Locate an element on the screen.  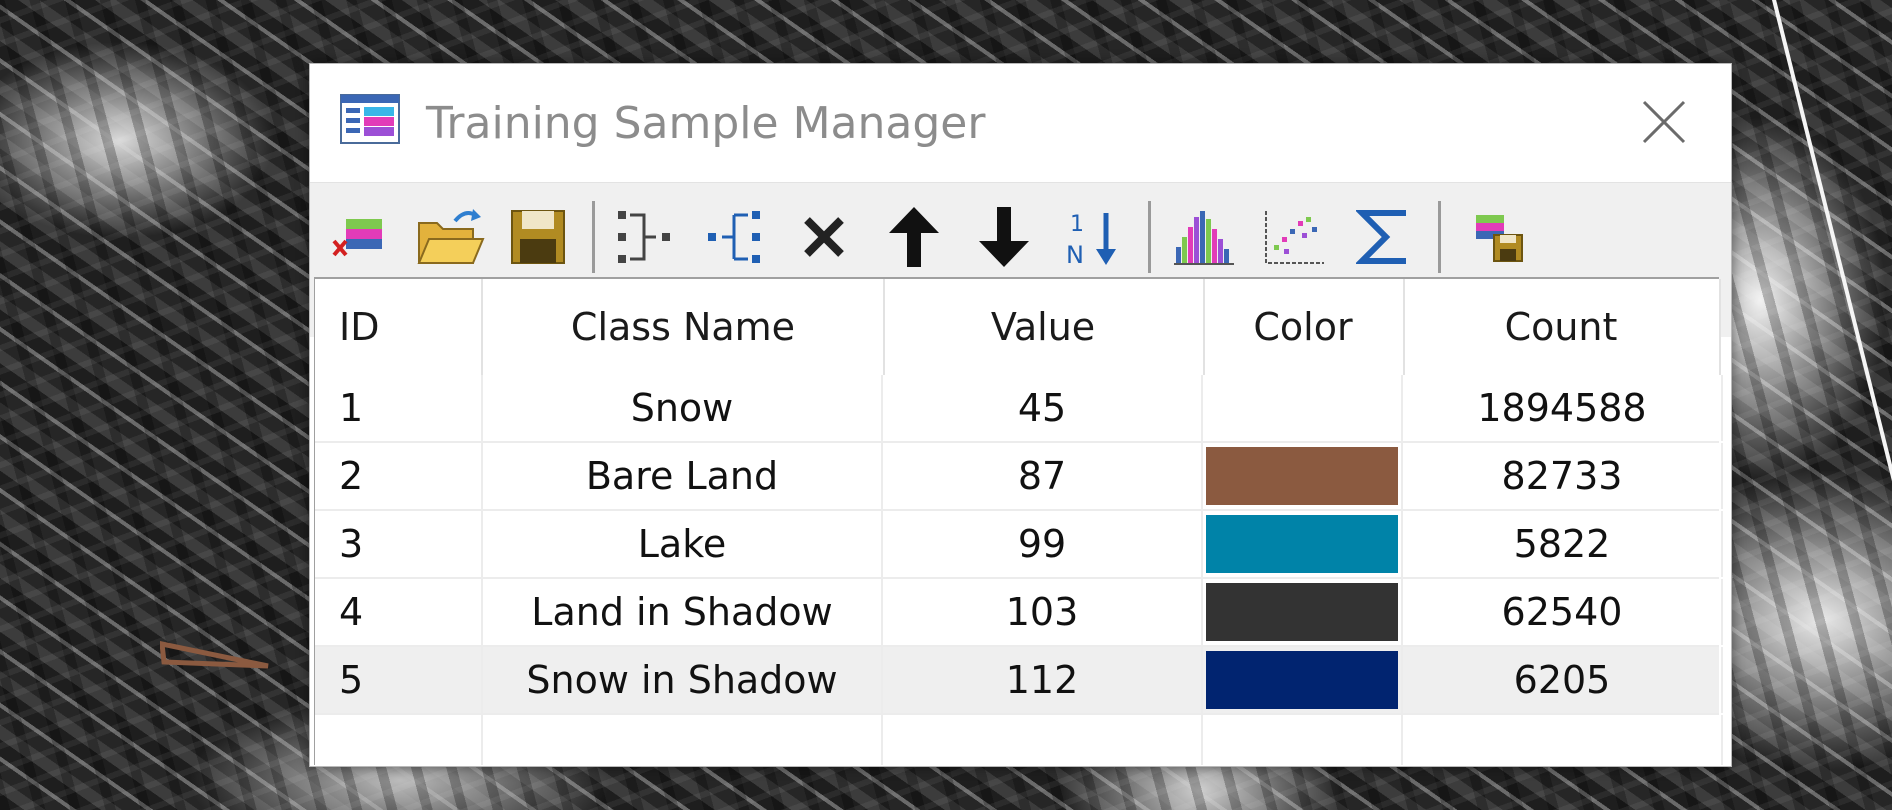
statistics-button is located at coordinates (1384, 237).